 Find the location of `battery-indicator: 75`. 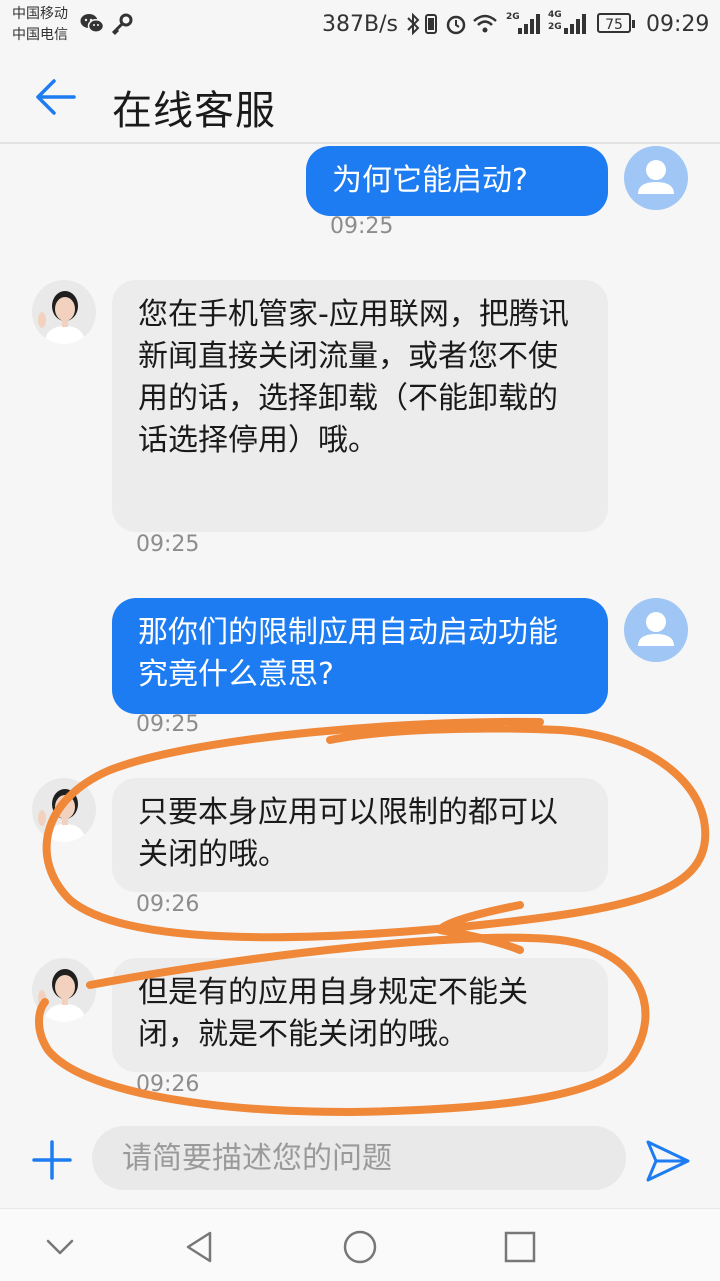

battery-indicator: 75 is located at coordinates (616, 23).